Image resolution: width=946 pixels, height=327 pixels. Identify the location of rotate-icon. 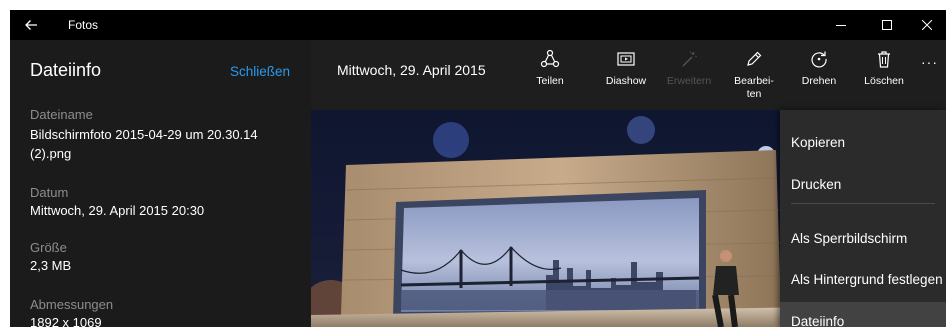
(819, 59).